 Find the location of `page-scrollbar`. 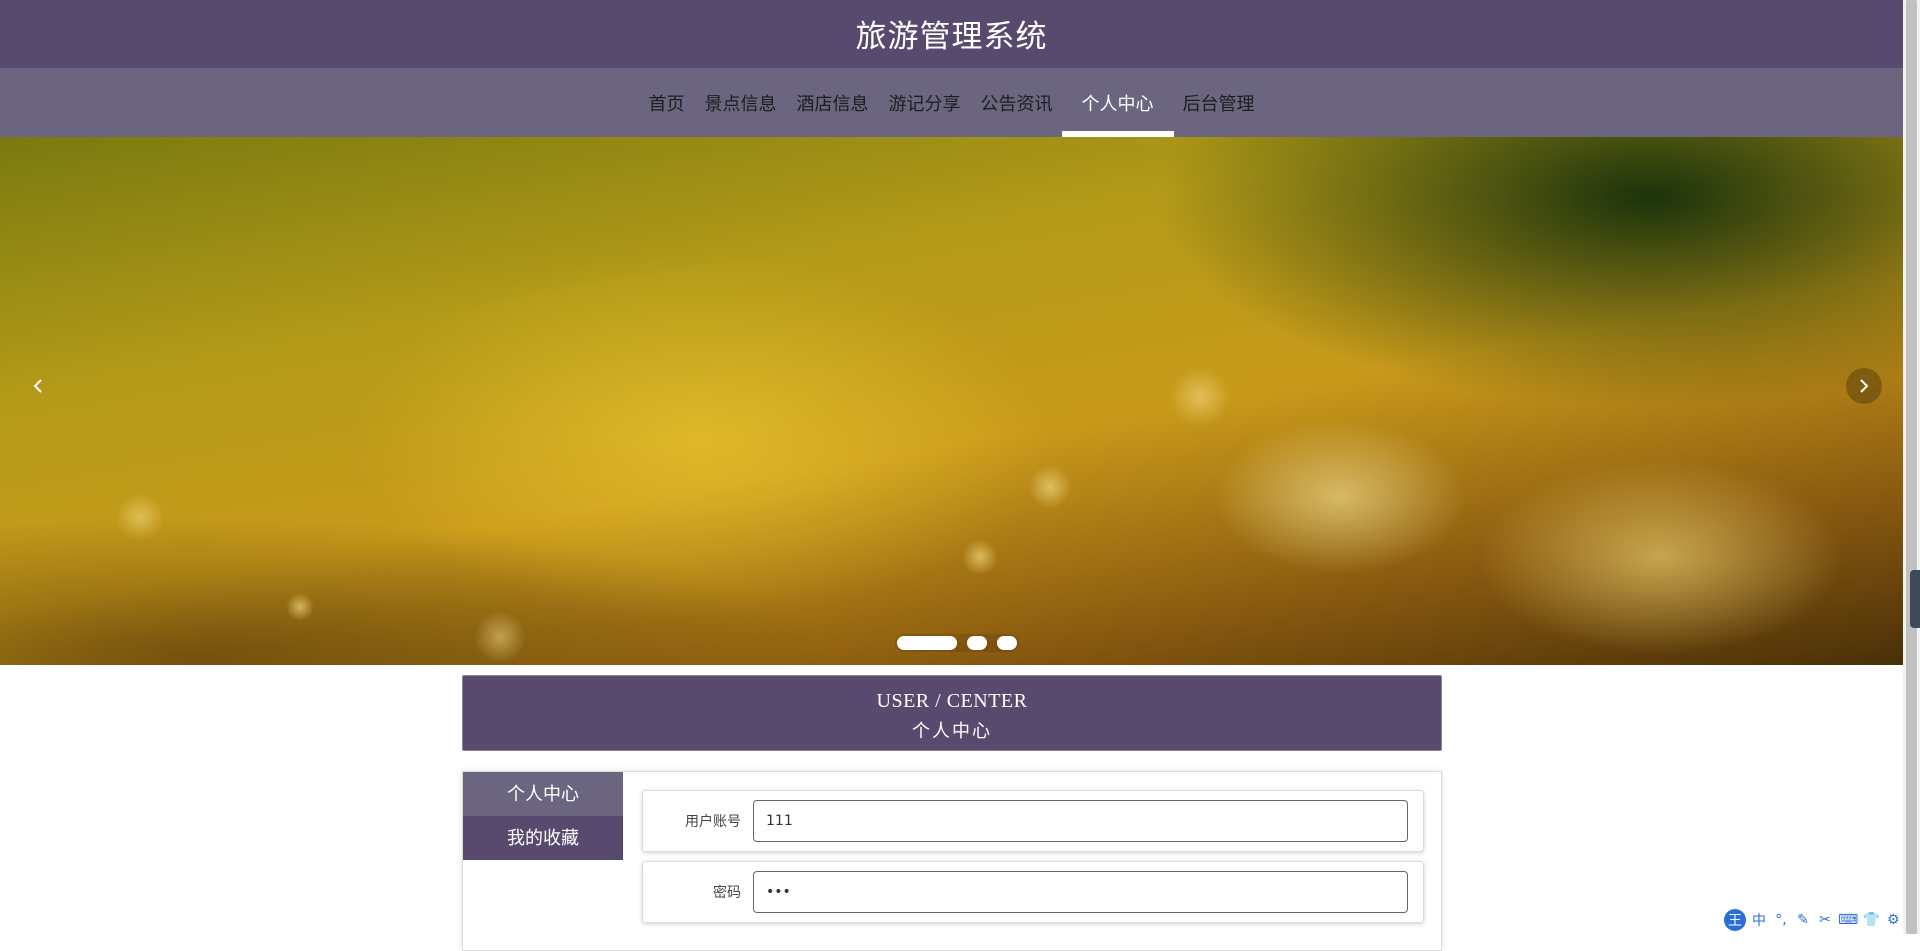

page-scrollbar is located at coordinates (1911, 467).